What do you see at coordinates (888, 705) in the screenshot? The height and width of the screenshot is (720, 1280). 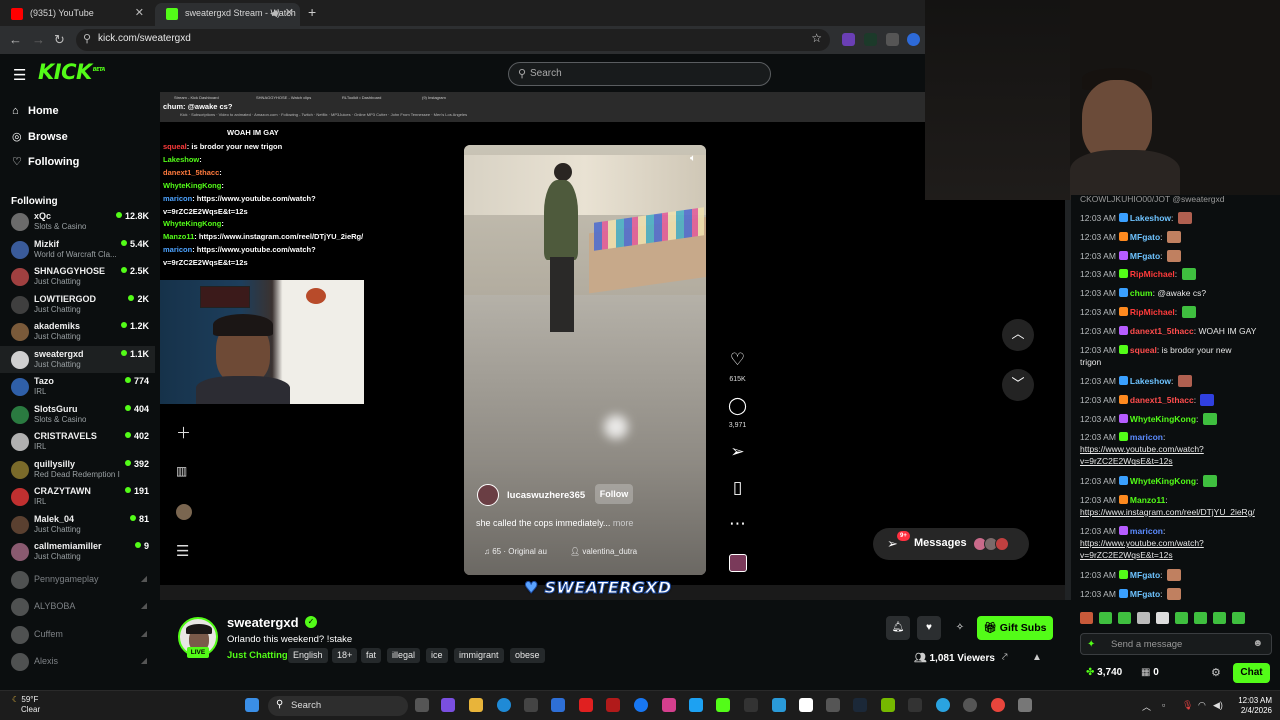 I see `nvidia-icon` at bounding box center [888, 705].